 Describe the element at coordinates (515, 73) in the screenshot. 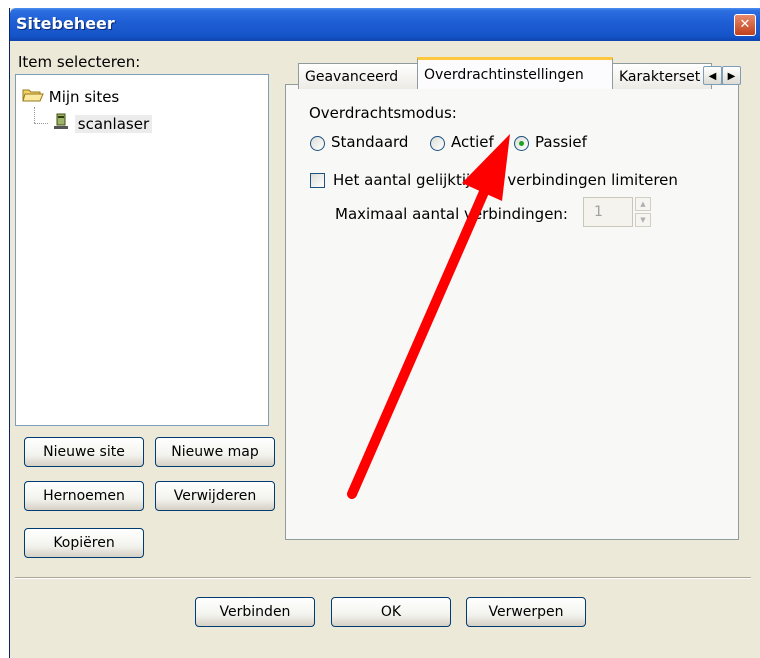

I see `tab-transfer-settings: Overdrachtinstellingen` at that location.